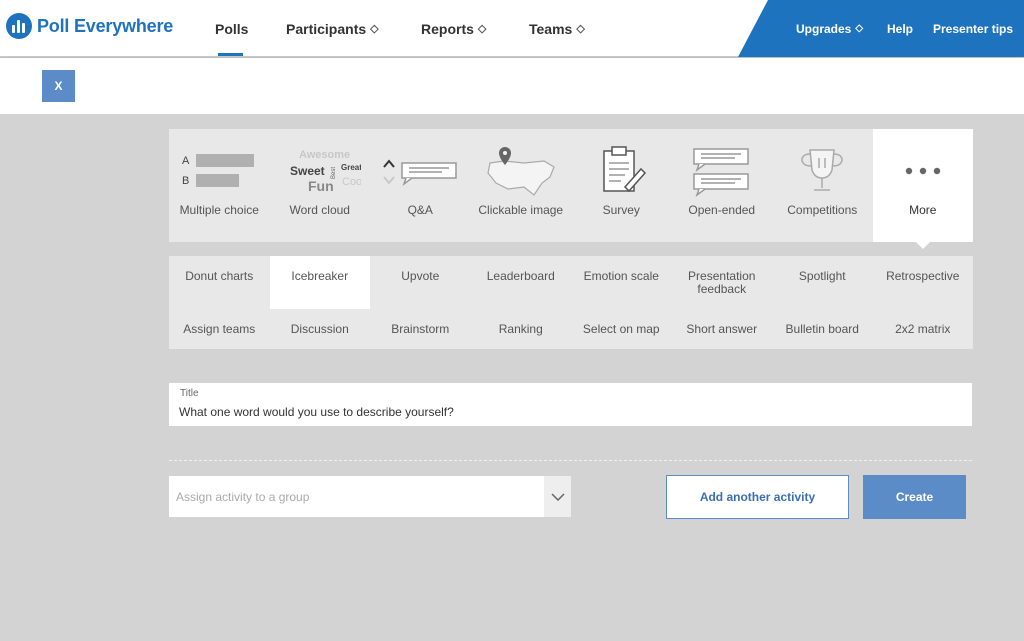 The width and height of the screenshot is (1024, 641). I want to click on activity-type-label: Competitions, so click(822, 210).